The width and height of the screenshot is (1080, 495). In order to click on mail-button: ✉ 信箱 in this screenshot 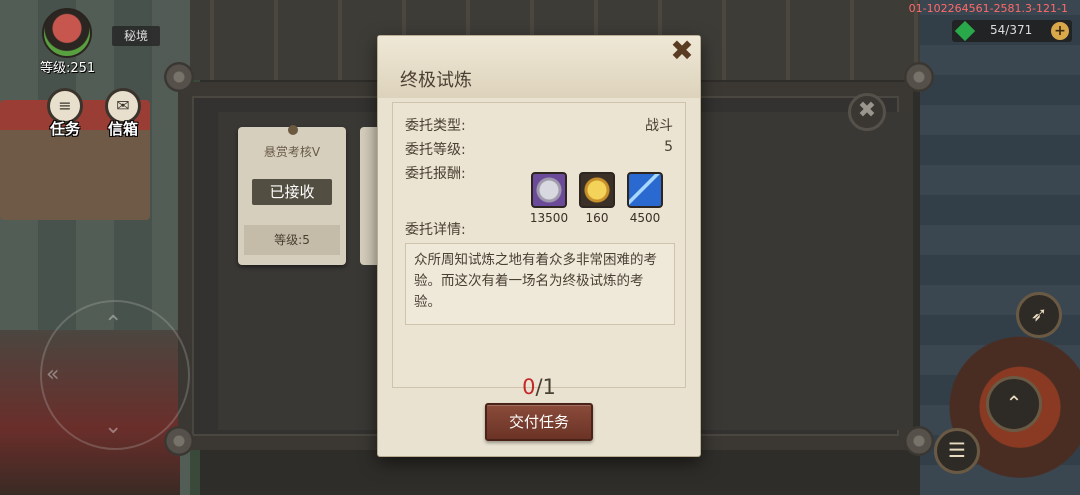, I will do `click(123, 114)`.